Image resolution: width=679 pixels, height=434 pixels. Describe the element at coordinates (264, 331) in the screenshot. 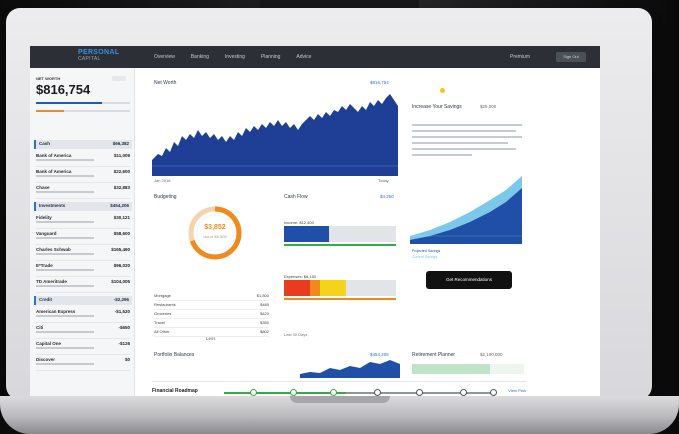

I see `category-value: $802` at that location.